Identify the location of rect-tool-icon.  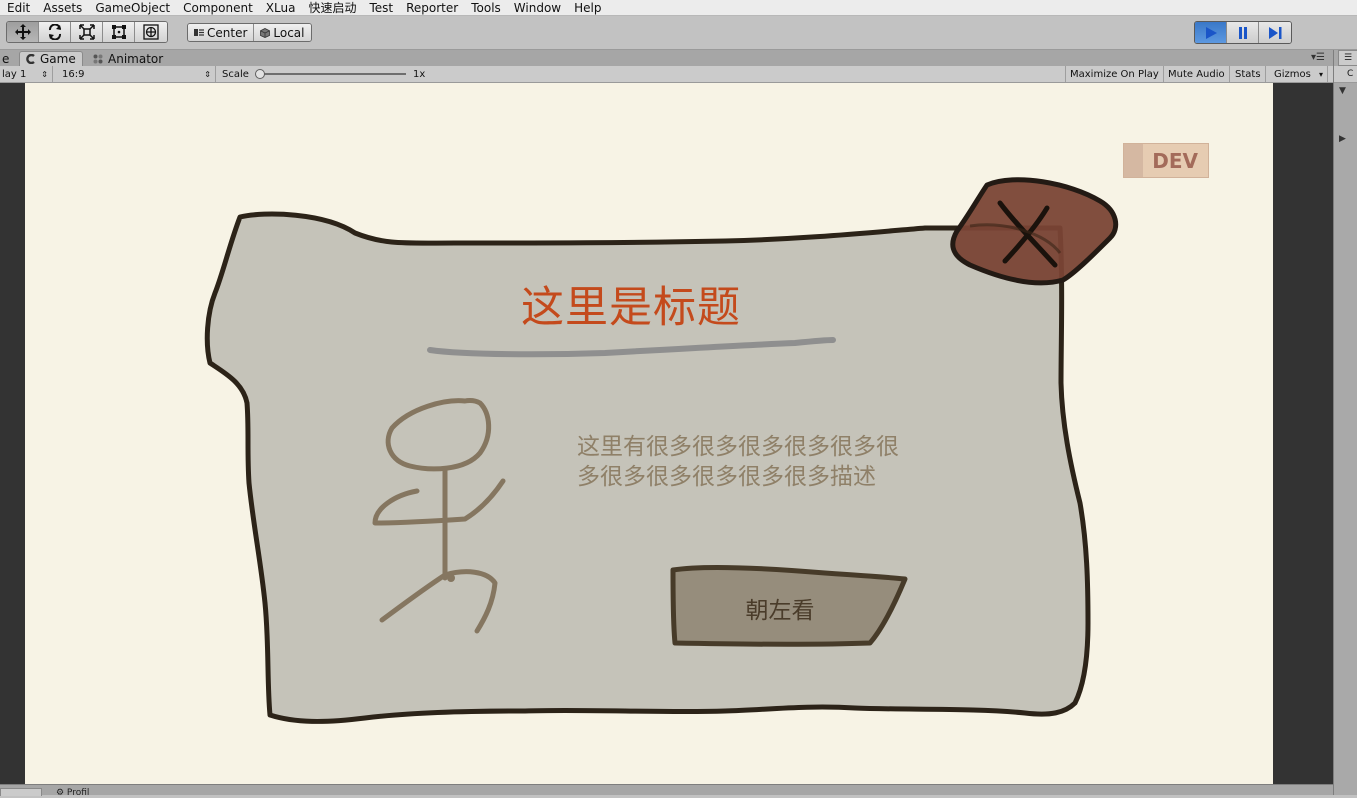
(118, 32).